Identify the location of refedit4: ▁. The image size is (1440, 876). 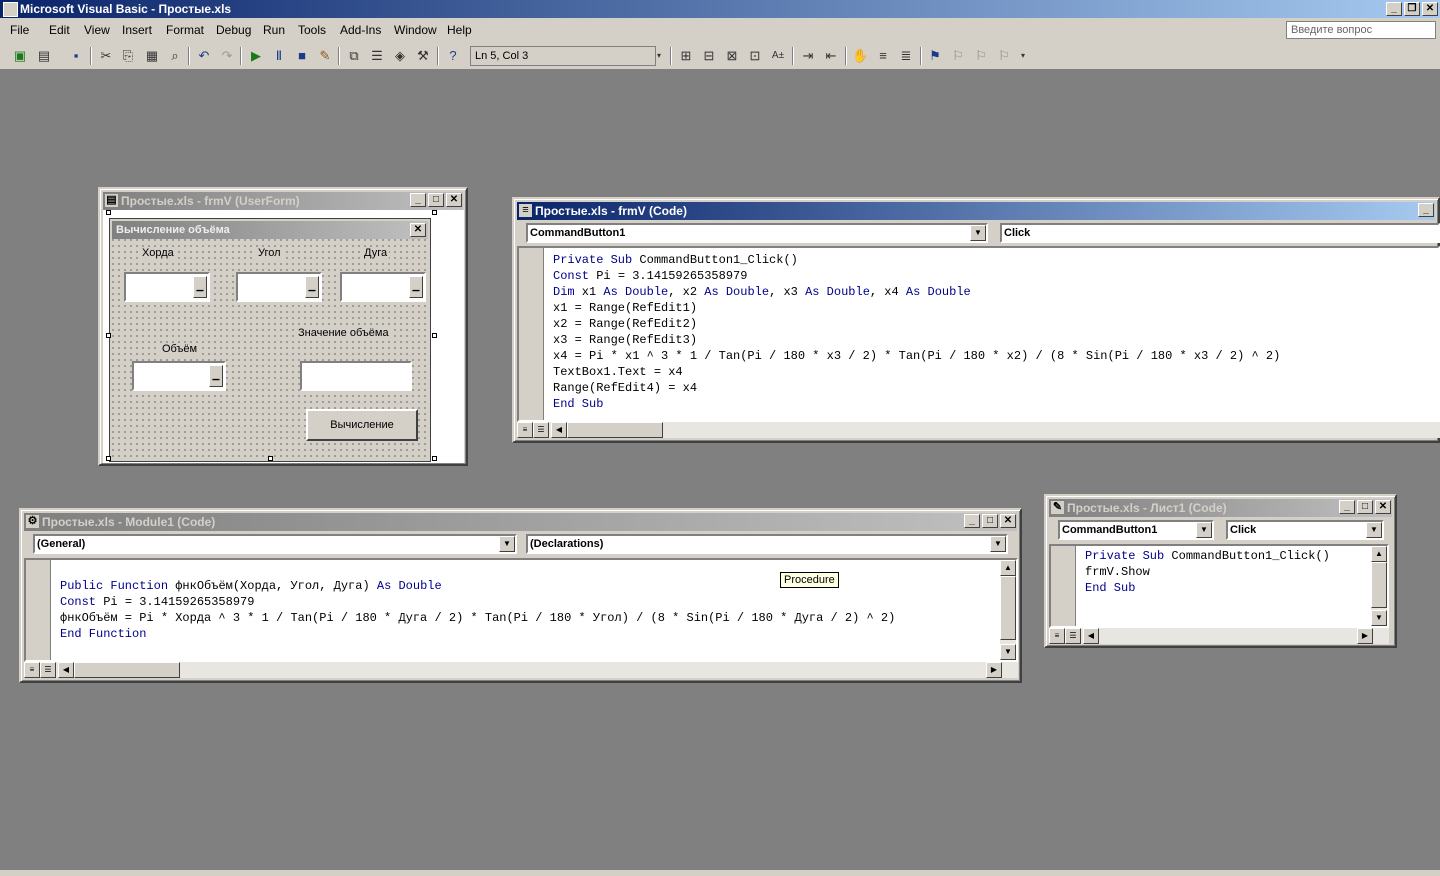
(179, 376).